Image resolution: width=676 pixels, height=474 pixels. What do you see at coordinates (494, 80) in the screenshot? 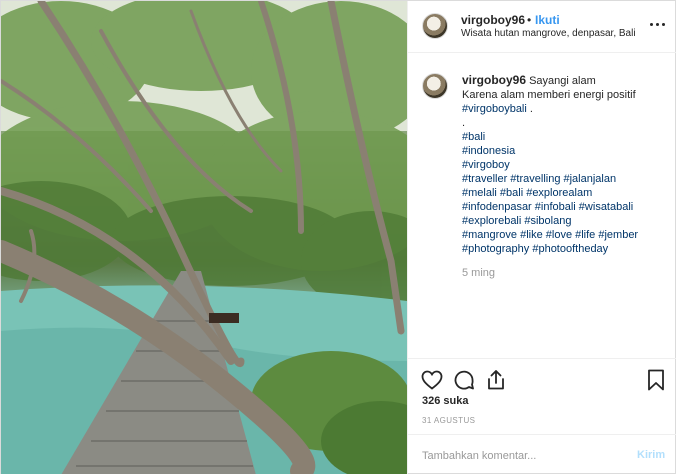
I see `caption-username: virgoboy96` at bounding box center [494, 80].